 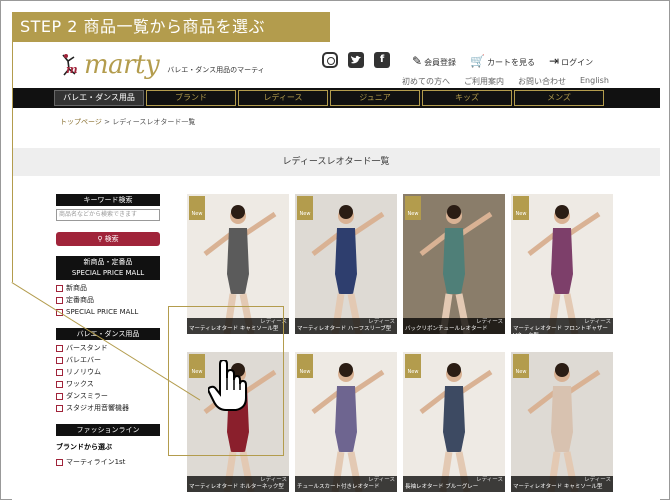 I want to click on product-caption: レディース マーティレオタード ハーフスリーブ型, so click(x=346, y=326).